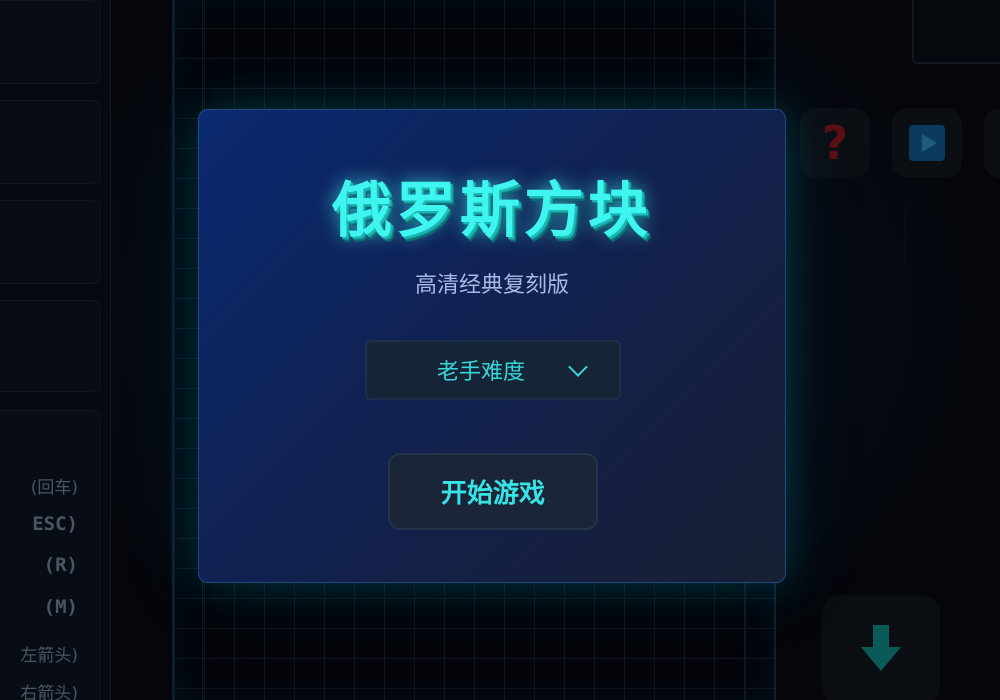 The height and width of the screenshot is (700, 1000). I want to click on difficulty-select: 老手难度, so click(493, 370).